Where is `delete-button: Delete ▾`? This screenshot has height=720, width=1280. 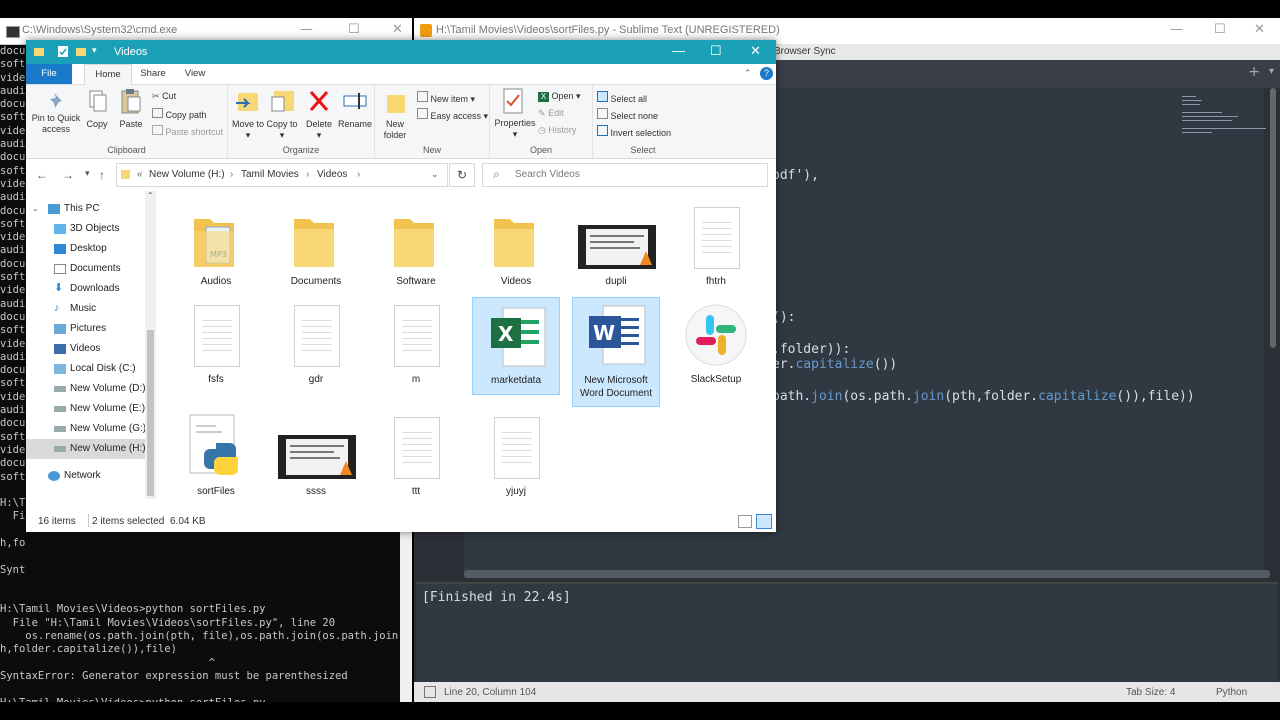
delete-button: Delete ▾ is located at coordinates (319, 130).